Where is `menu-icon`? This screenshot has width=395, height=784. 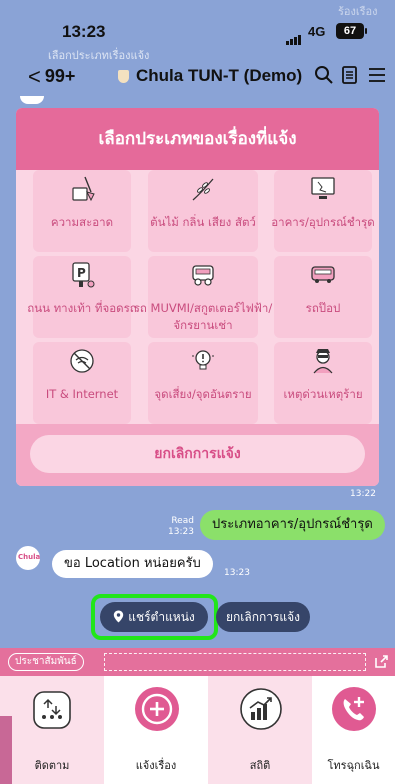 menu-icon is located at coordinates (377, 77).